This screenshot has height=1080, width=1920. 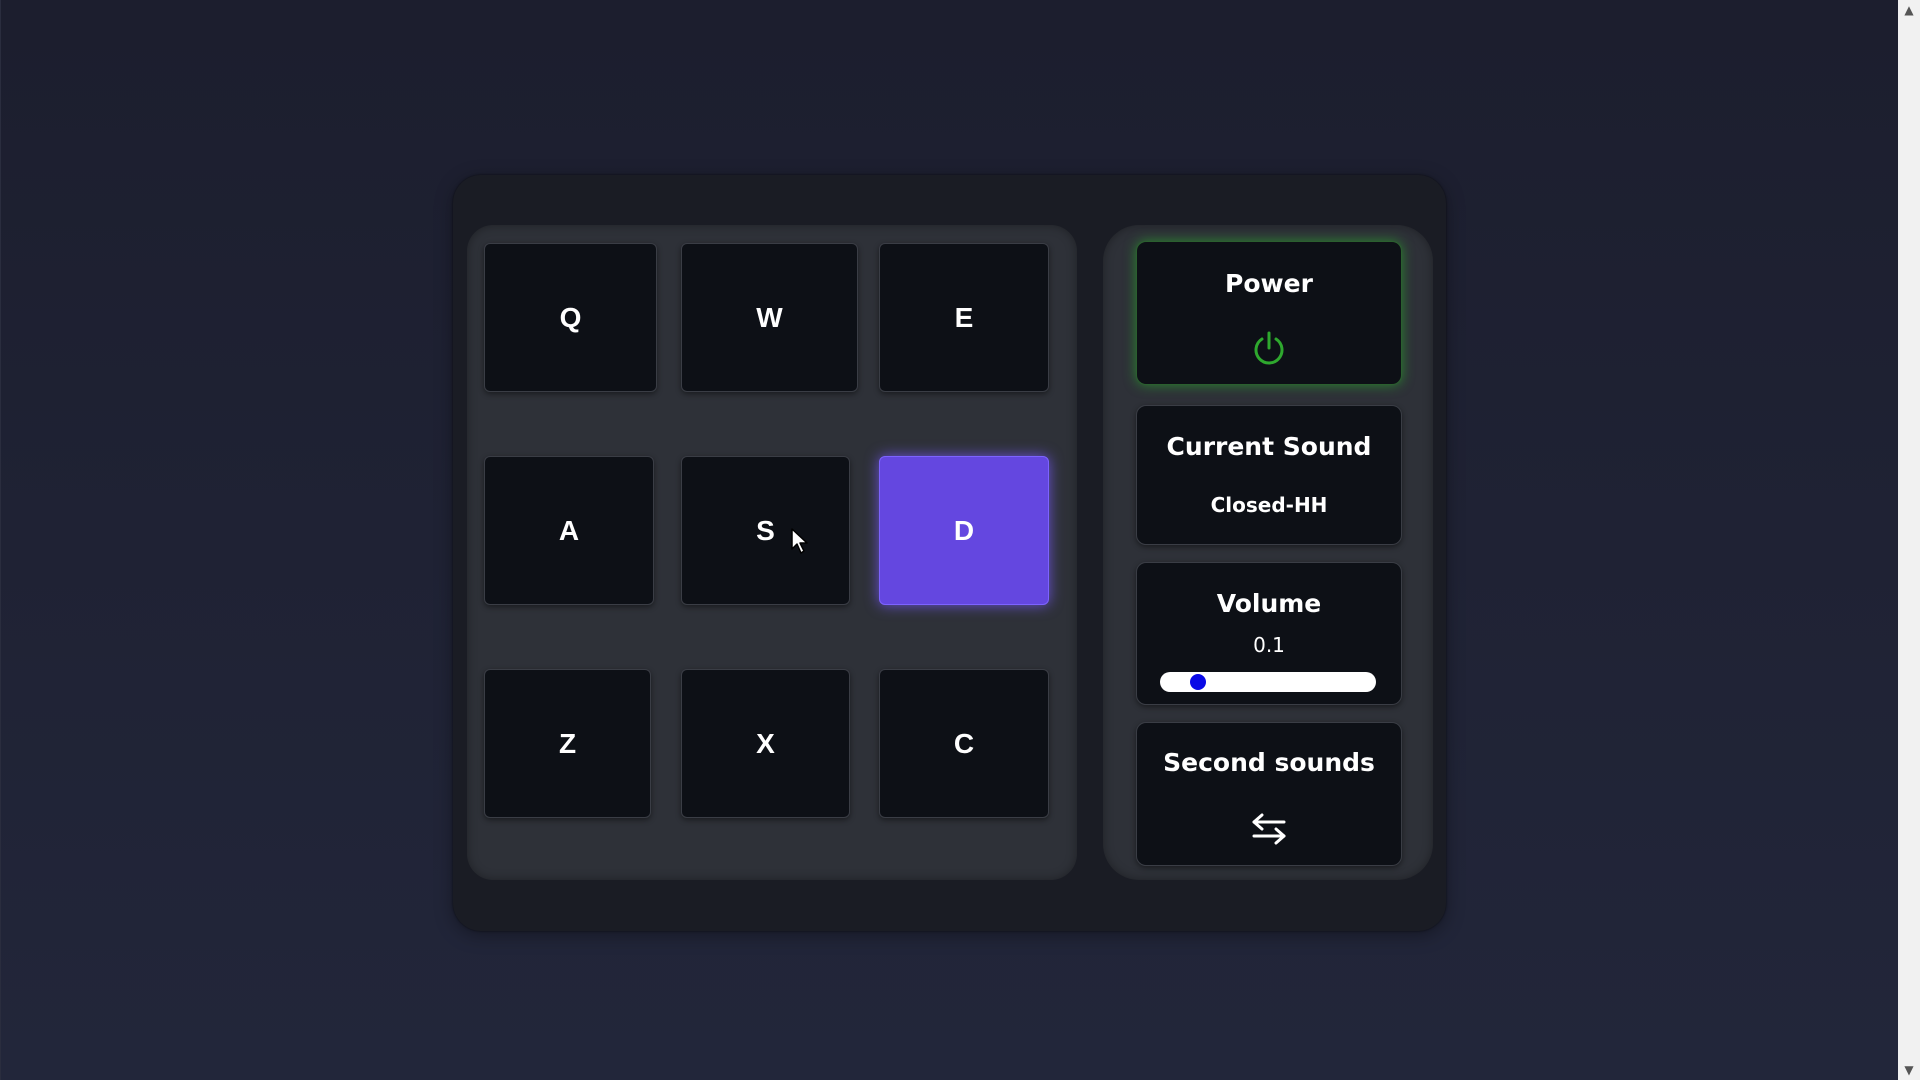 I want to click on second-sounds-label: Second sounds, so click(x=1269, y=762).